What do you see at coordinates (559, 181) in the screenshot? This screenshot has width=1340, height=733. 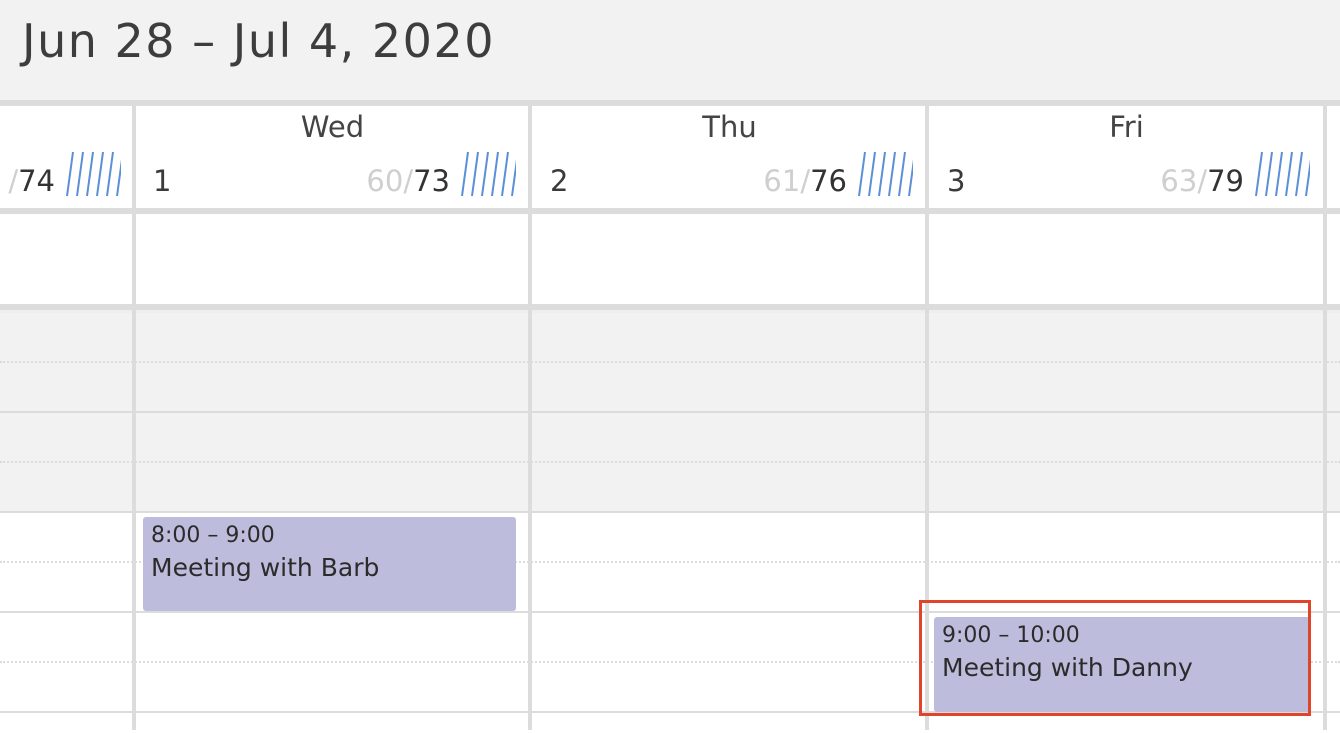 I see `date-number: 2` at bounding box center [559, 181].